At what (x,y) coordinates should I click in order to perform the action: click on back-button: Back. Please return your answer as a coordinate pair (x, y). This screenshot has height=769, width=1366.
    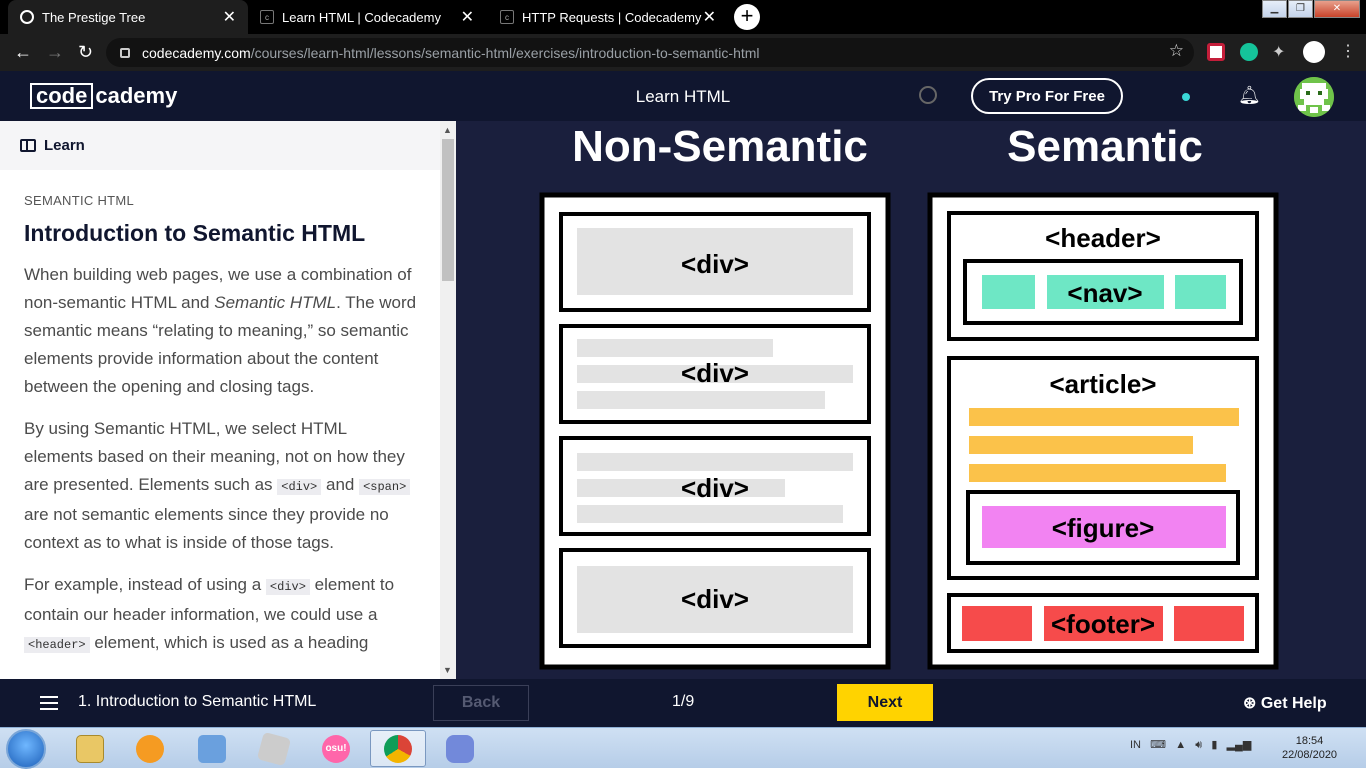
    Looking at the image, I should click on (481, 703).